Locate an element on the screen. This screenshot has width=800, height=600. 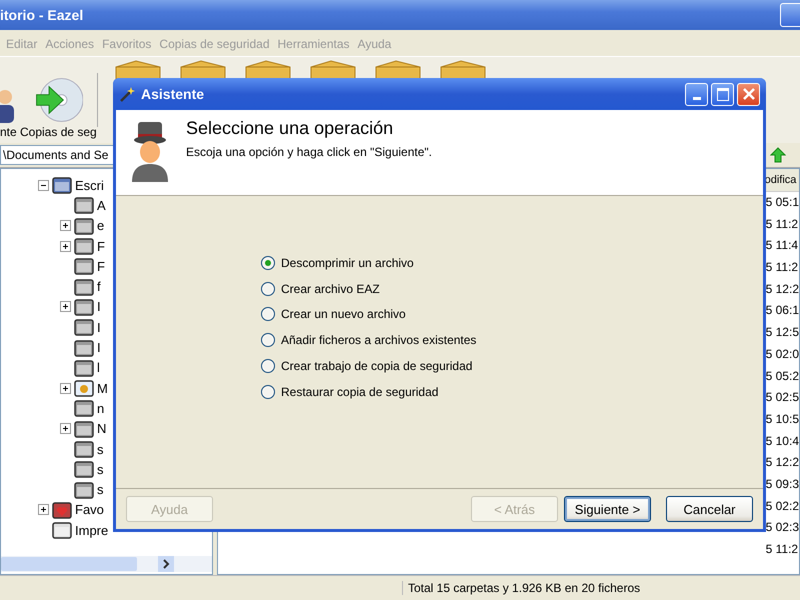
radio-option: Descomprimir un archivo is located at coordinates (512, 263).